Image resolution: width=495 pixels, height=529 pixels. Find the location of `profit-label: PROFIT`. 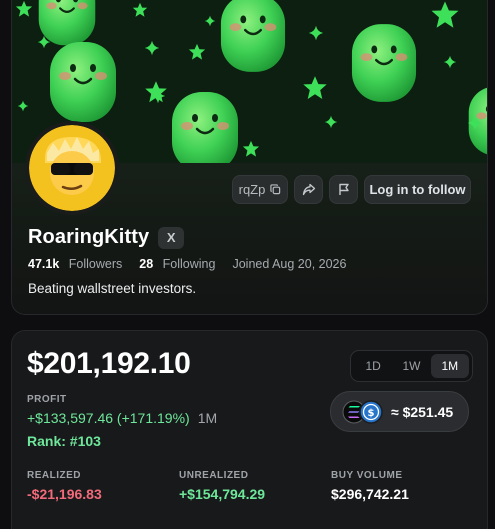

profit-label: PROFIT is located at coordinates (47, 399).